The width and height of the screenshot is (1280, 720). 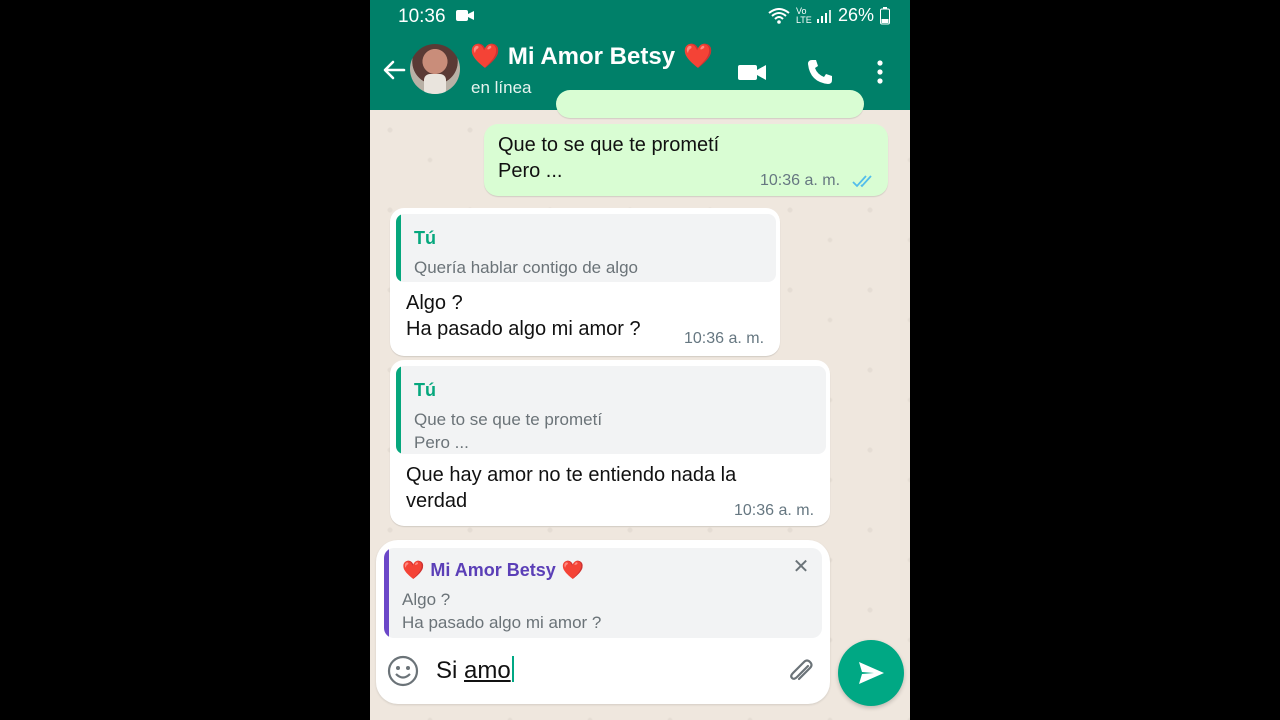 What do you see at coordinates (512, 669) in the screenshot?
I see `text-caret` at bounding box center [512, 669].